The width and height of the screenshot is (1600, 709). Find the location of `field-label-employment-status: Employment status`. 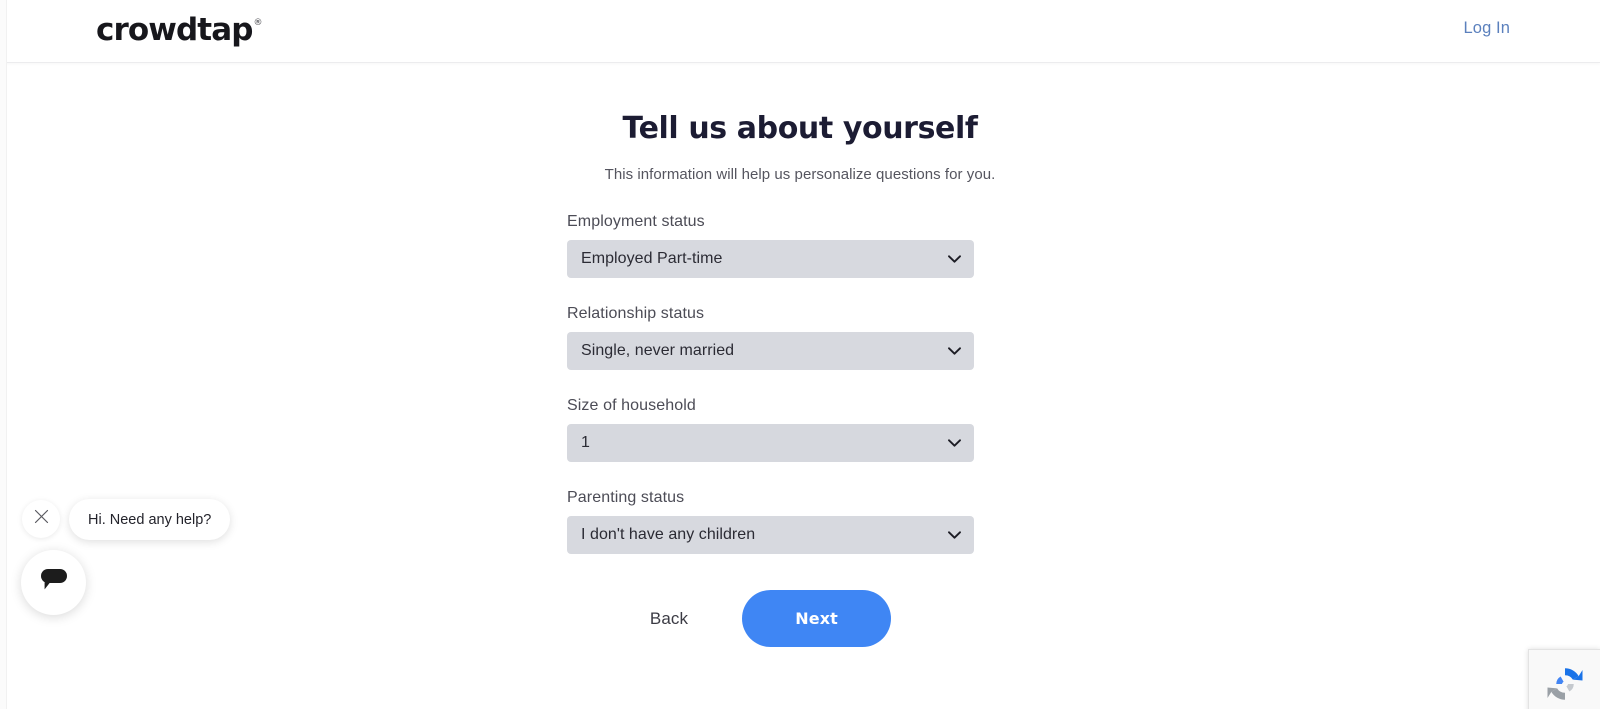

field-label-employment-status: Employment status is located at coordinates (636, 221).